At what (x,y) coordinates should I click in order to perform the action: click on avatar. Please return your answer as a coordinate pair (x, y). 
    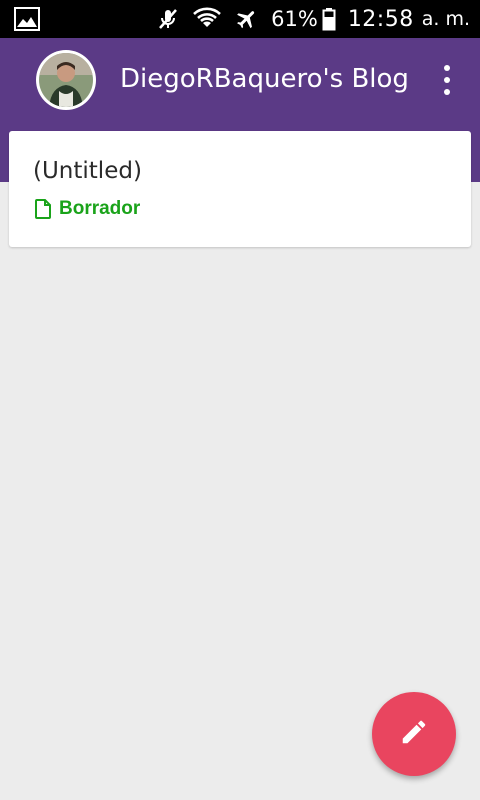
    Looking at the image, I should click on (66, 80).